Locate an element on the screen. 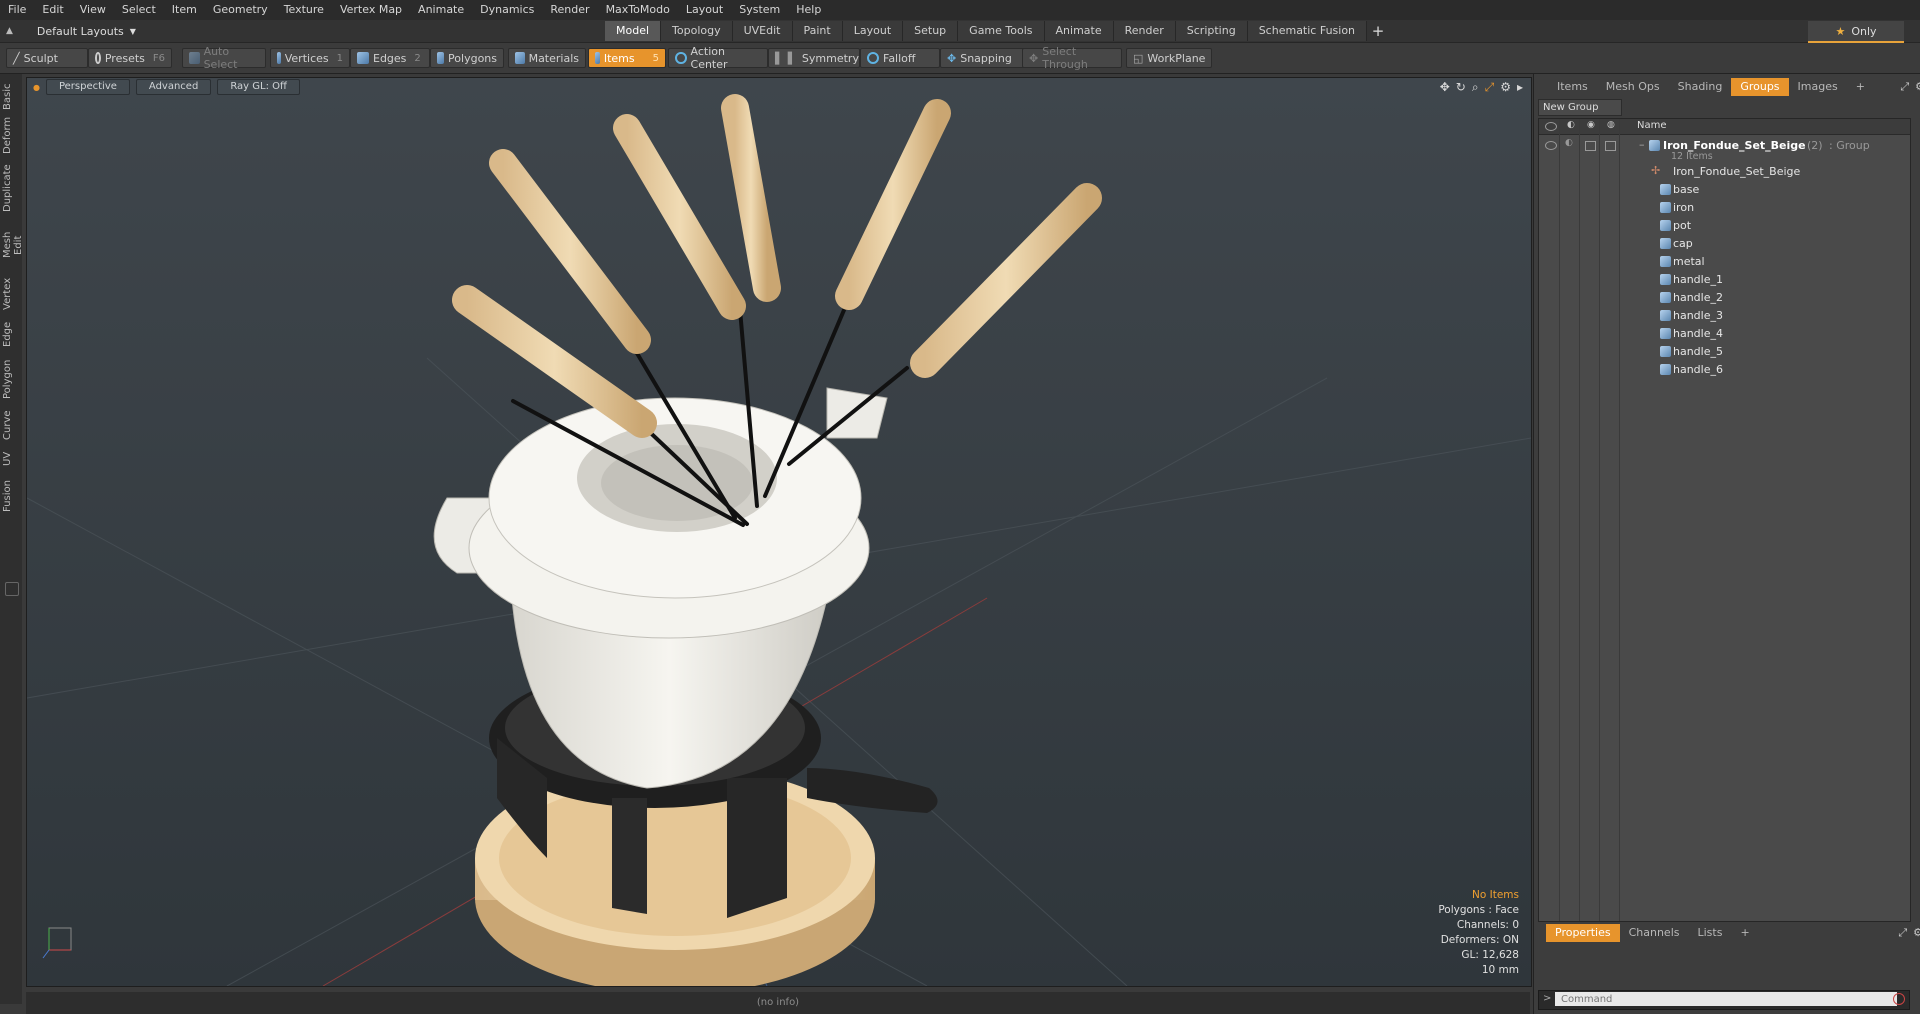  tool-pin-icon is located at coordinates (12, 589).